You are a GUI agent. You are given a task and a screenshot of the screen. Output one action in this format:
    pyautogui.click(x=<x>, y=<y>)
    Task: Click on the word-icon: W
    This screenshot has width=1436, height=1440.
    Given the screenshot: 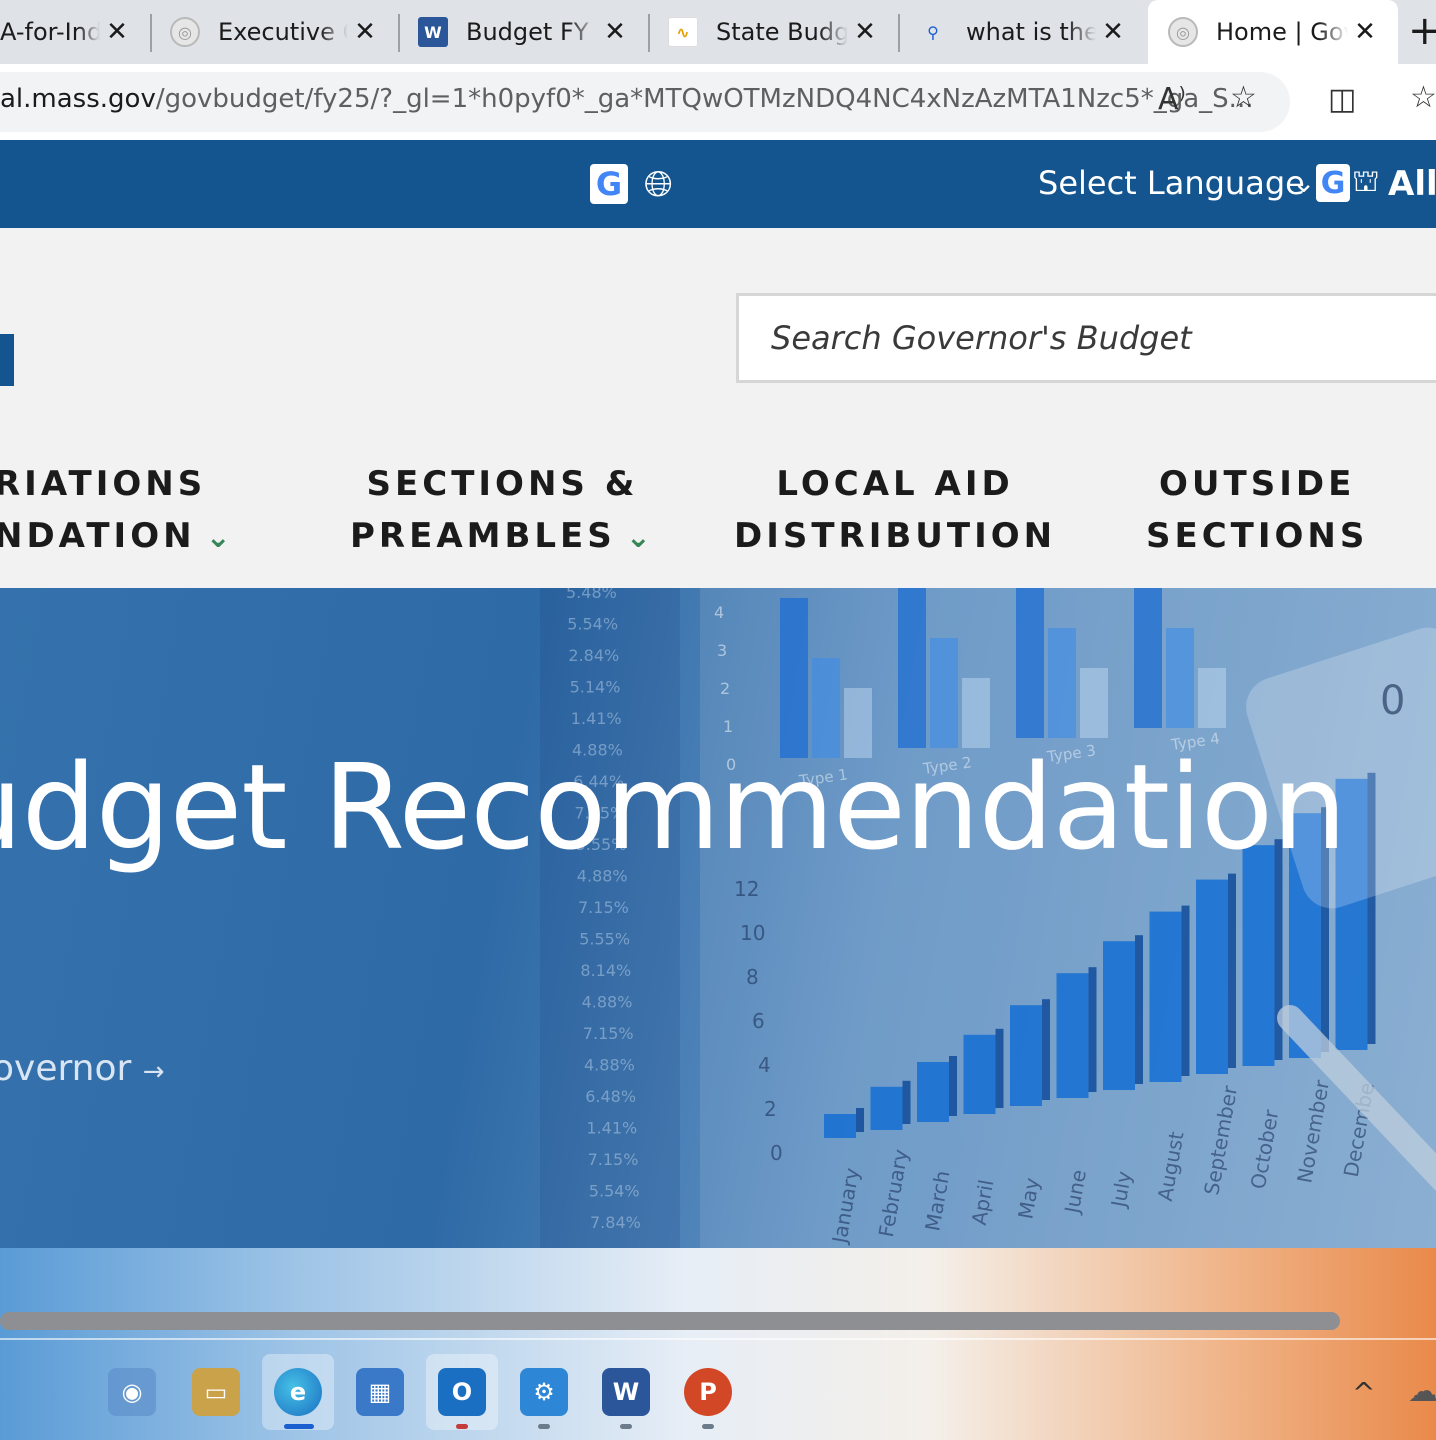 What is the action you would take?
    pyautogui.click(x=626, y=1392)
    